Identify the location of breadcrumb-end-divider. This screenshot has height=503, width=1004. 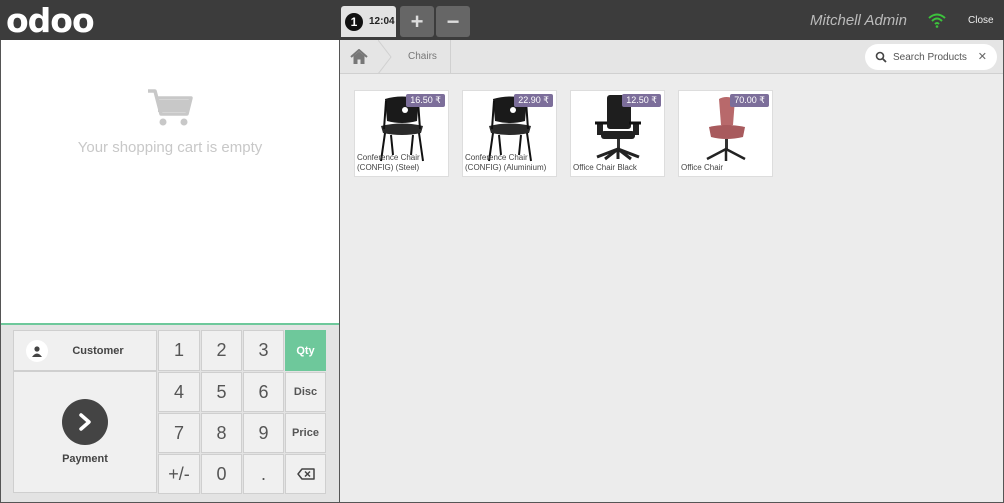
(450, 57).